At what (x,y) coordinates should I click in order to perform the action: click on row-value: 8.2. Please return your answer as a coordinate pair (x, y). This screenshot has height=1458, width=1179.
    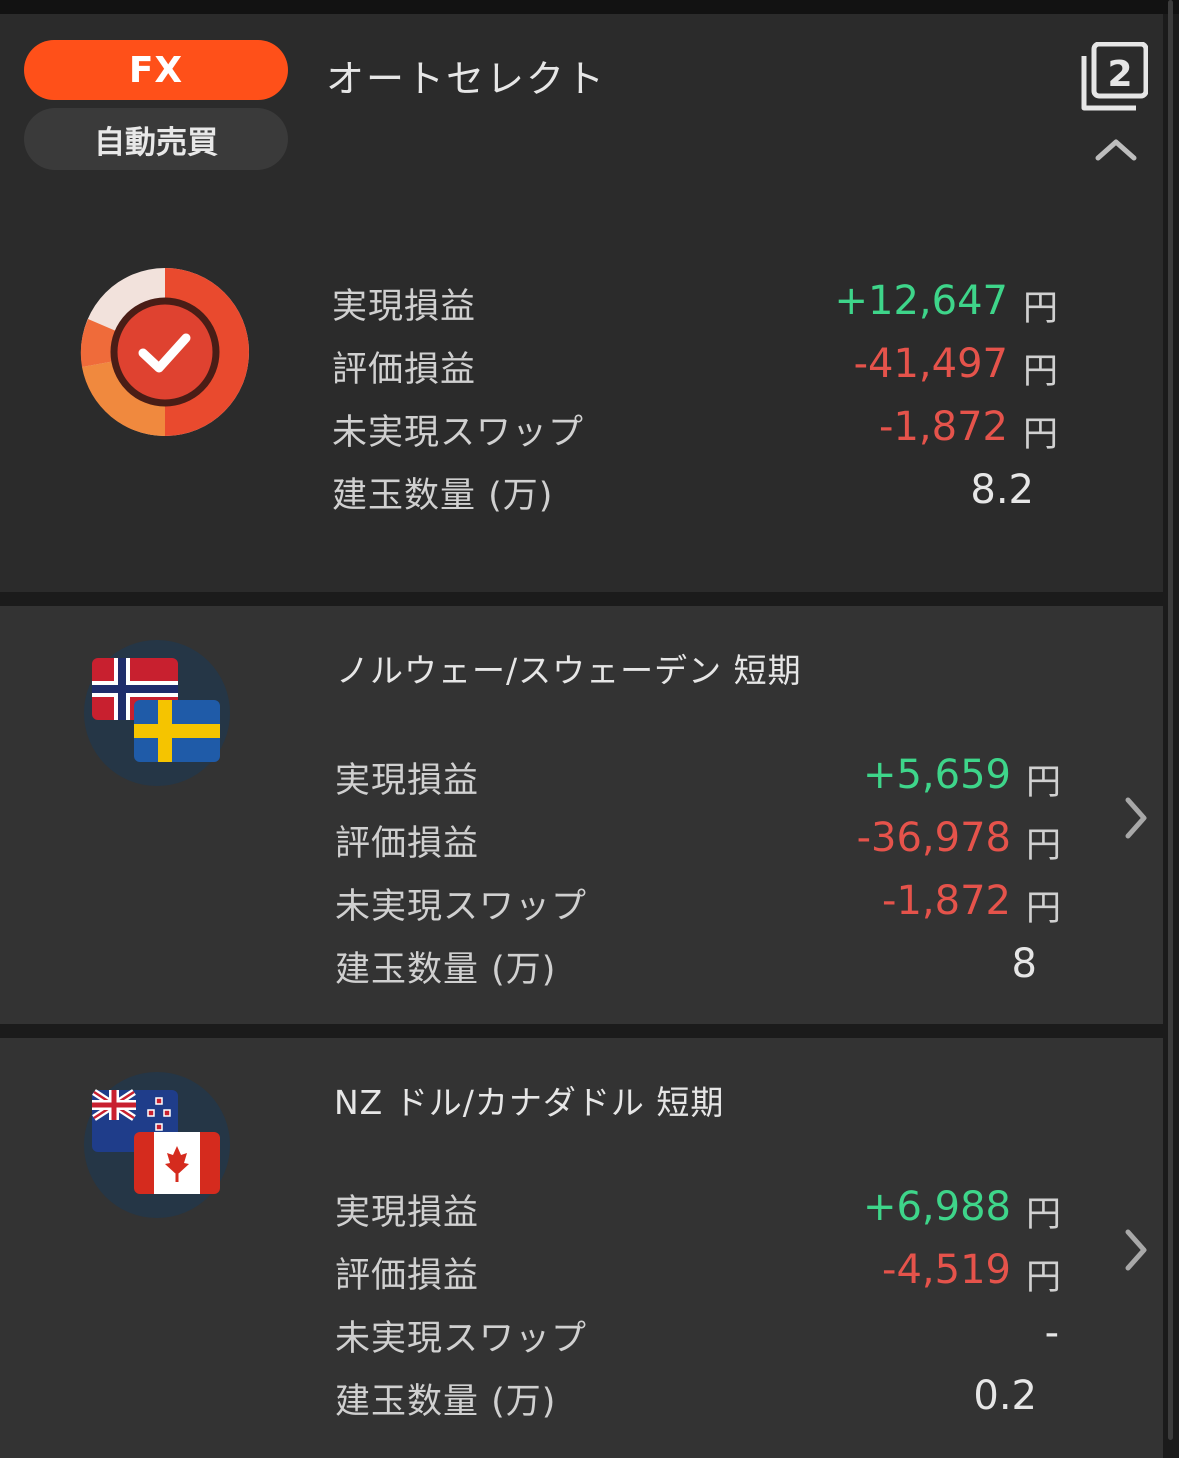
    Looking at the image, I should click on (1002, 490).